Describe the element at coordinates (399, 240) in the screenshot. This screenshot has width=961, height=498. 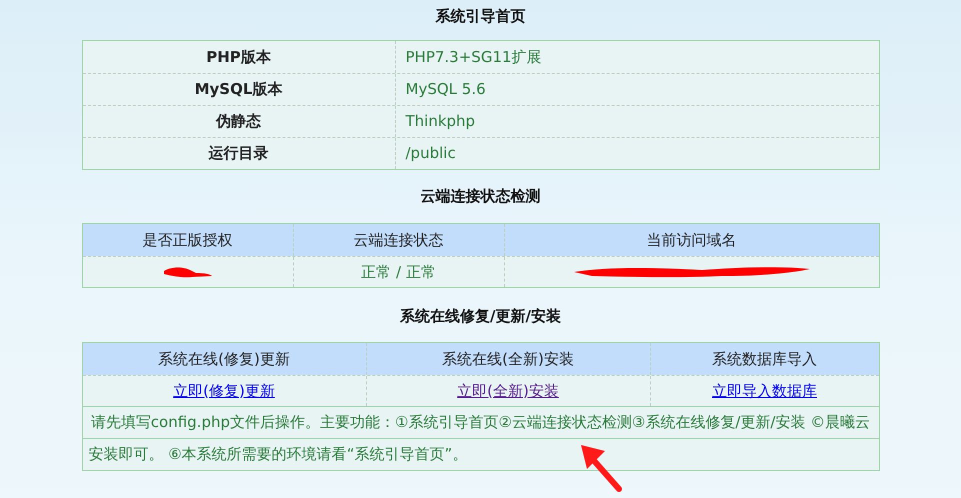
I see `column-header: 云端连接状态` at that location.